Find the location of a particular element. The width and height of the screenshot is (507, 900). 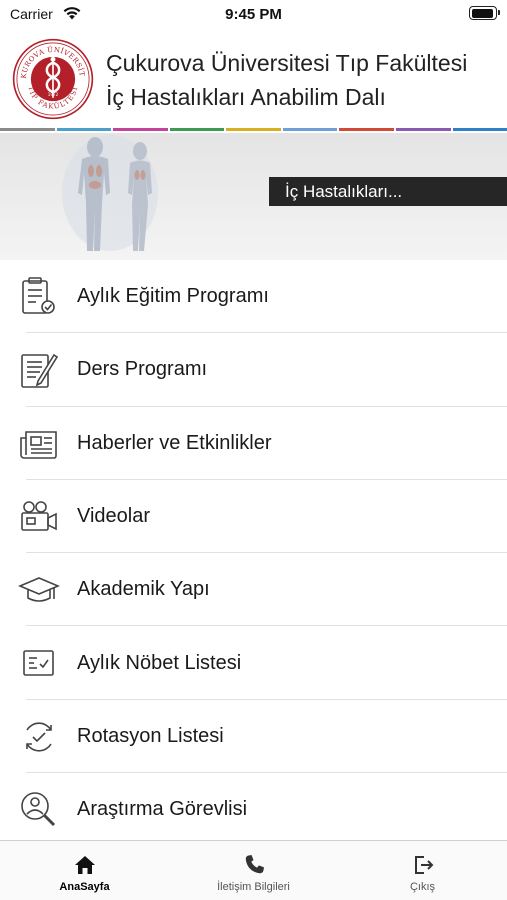

tab-logout: Çıkış is located at coordinates (422, 870).